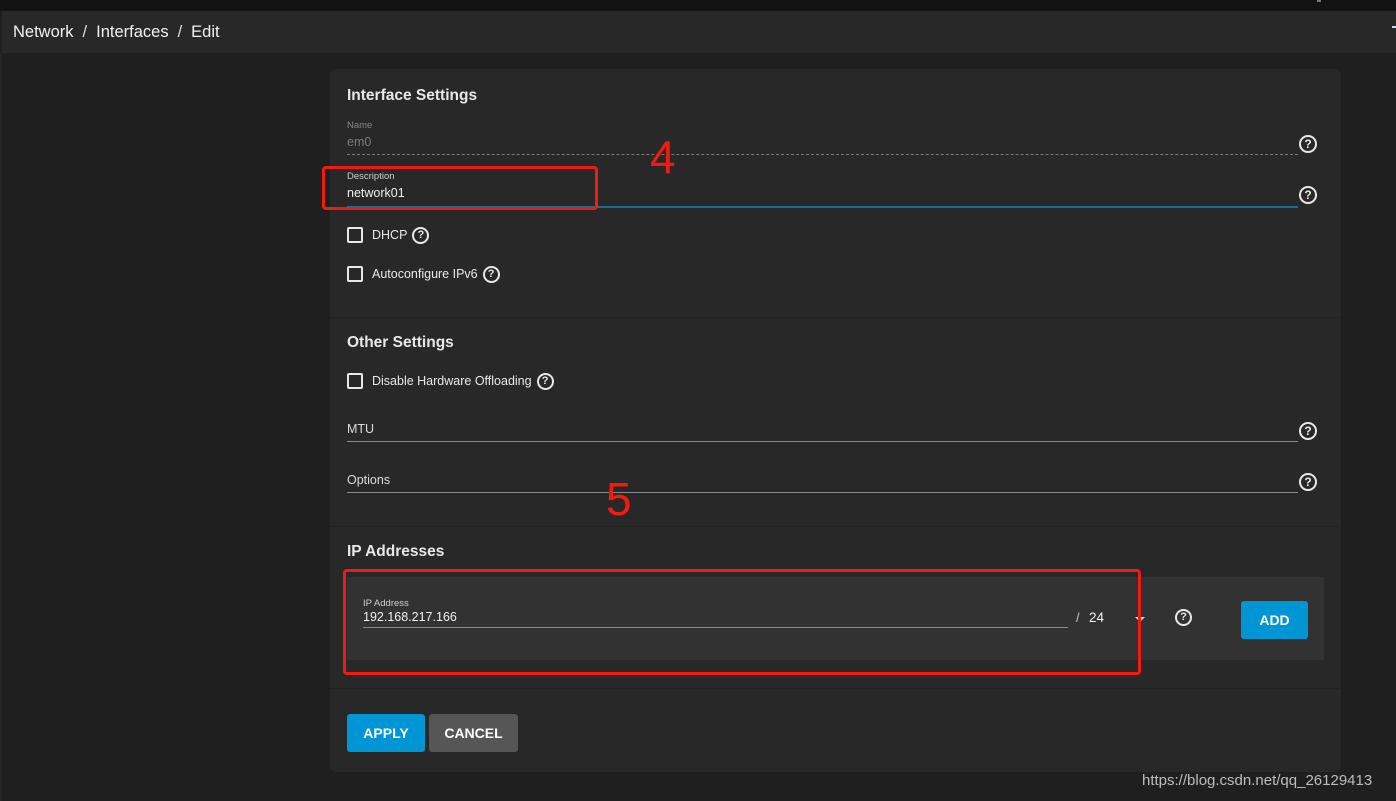 This screenshot has height=801, width=1396. Describe the element at coordinates (1274, 620) in the screenshot. I see `add-ip-button: ADD` at that location.